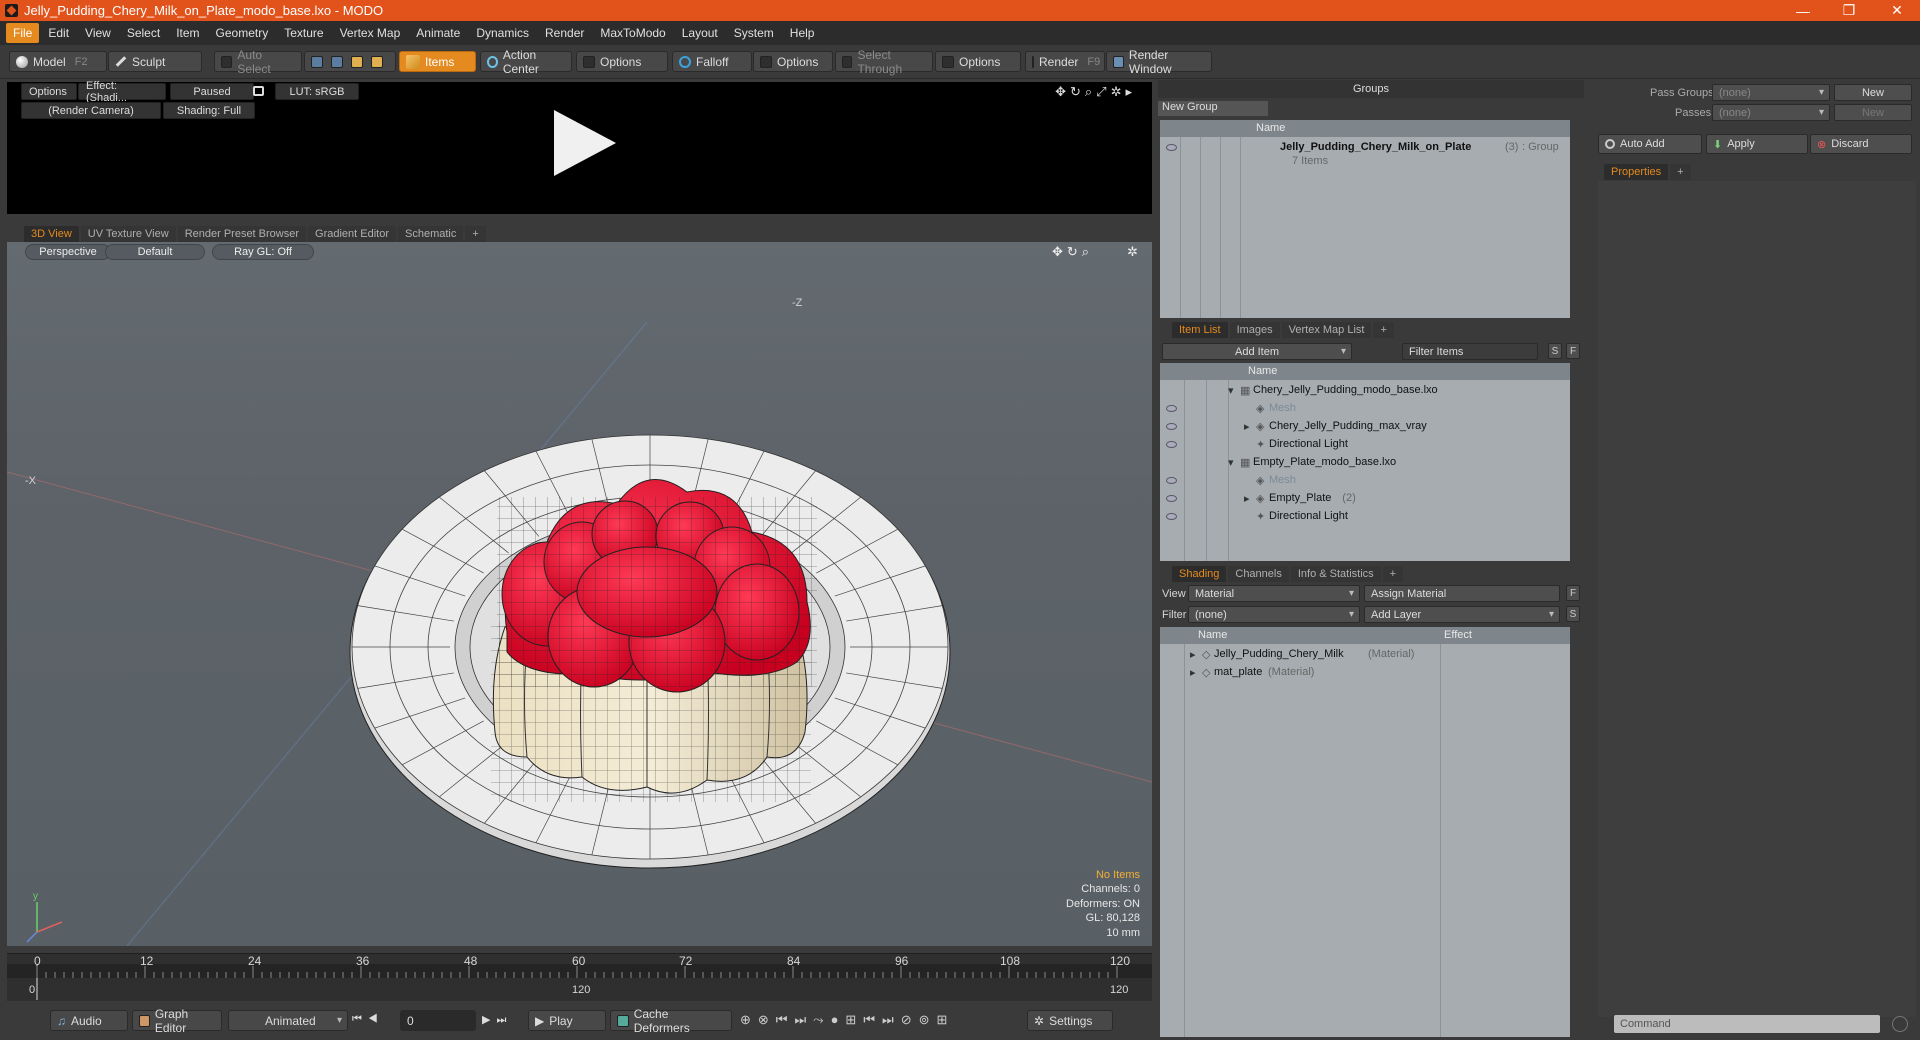 The width and height of the screenshot is (1920, 1040). Describe the element at coordinates (671, 1021) in the screenshot. I see `cache-deformers-button: Cache Deformers` at that location.